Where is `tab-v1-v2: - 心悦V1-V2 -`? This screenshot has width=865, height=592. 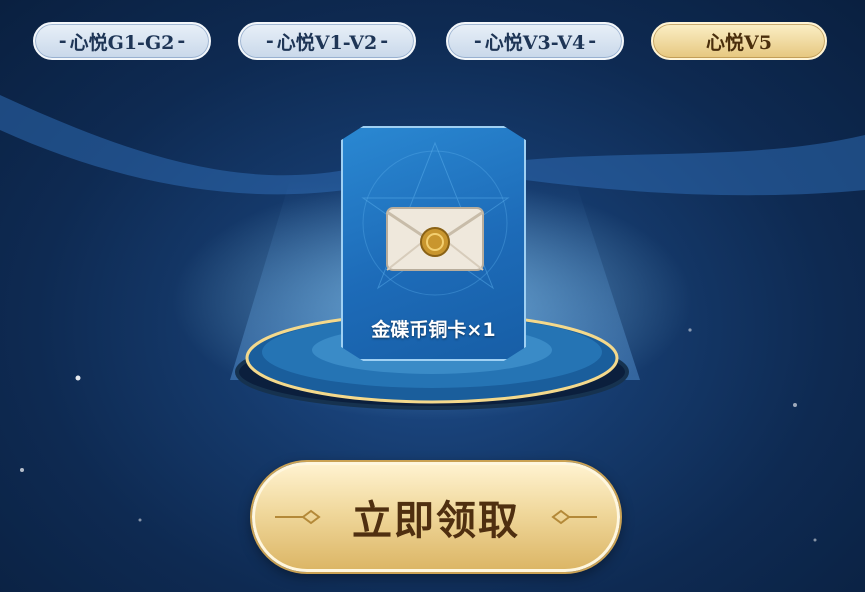 tab-v1-v2: - 心悦V1-V2 - is located at coordinates (327, 41).